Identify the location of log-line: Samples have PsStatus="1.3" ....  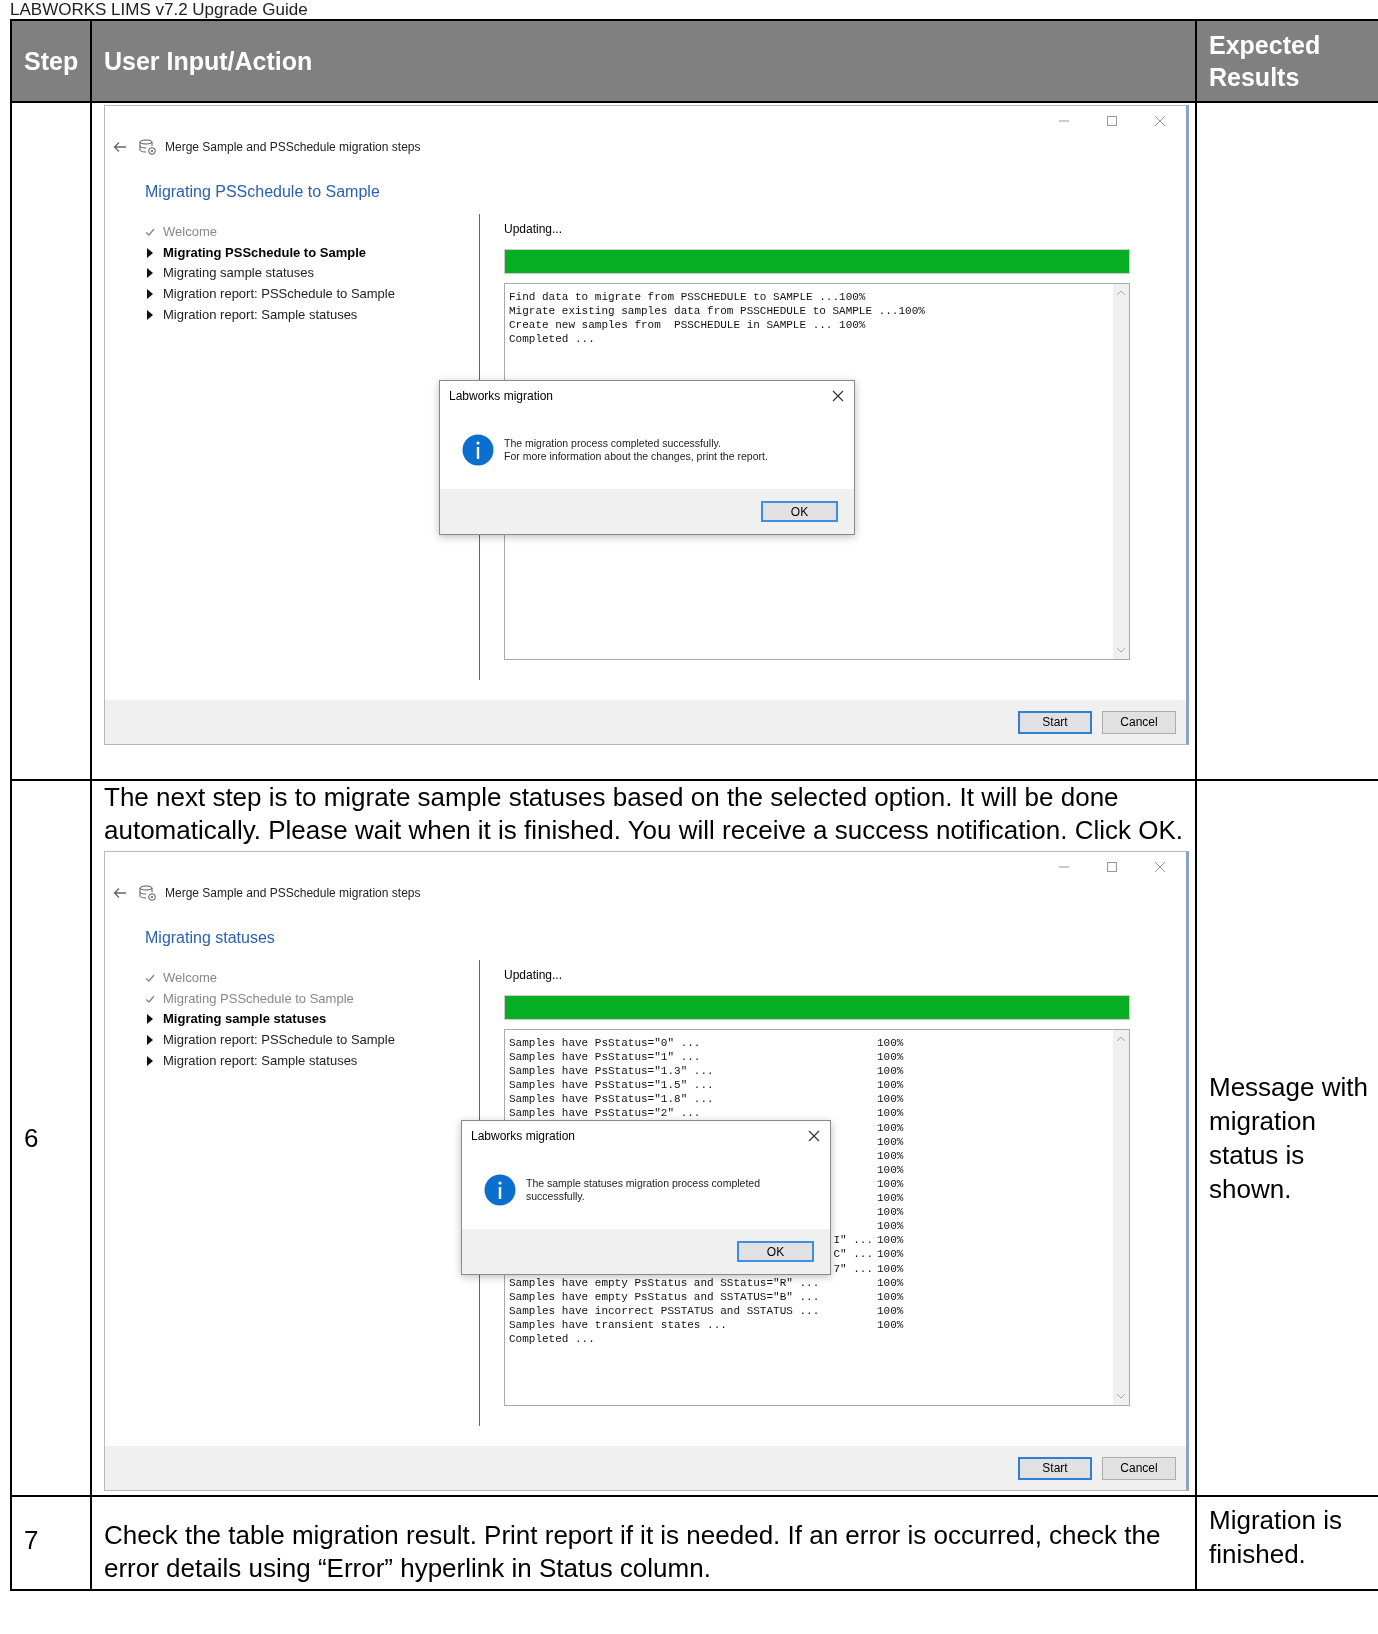
(612, 1071).